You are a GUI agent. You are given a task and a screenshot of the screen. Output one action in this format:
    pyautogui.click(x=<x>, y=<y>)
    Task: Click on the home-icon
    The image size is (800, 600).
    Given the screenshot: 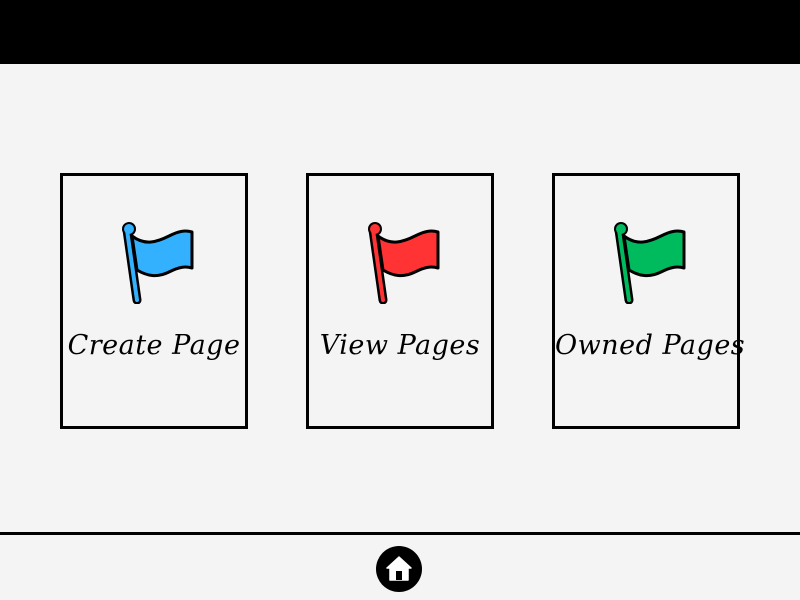 What is the action you would take?
    pyautogui.click(x=399, y=568)
    